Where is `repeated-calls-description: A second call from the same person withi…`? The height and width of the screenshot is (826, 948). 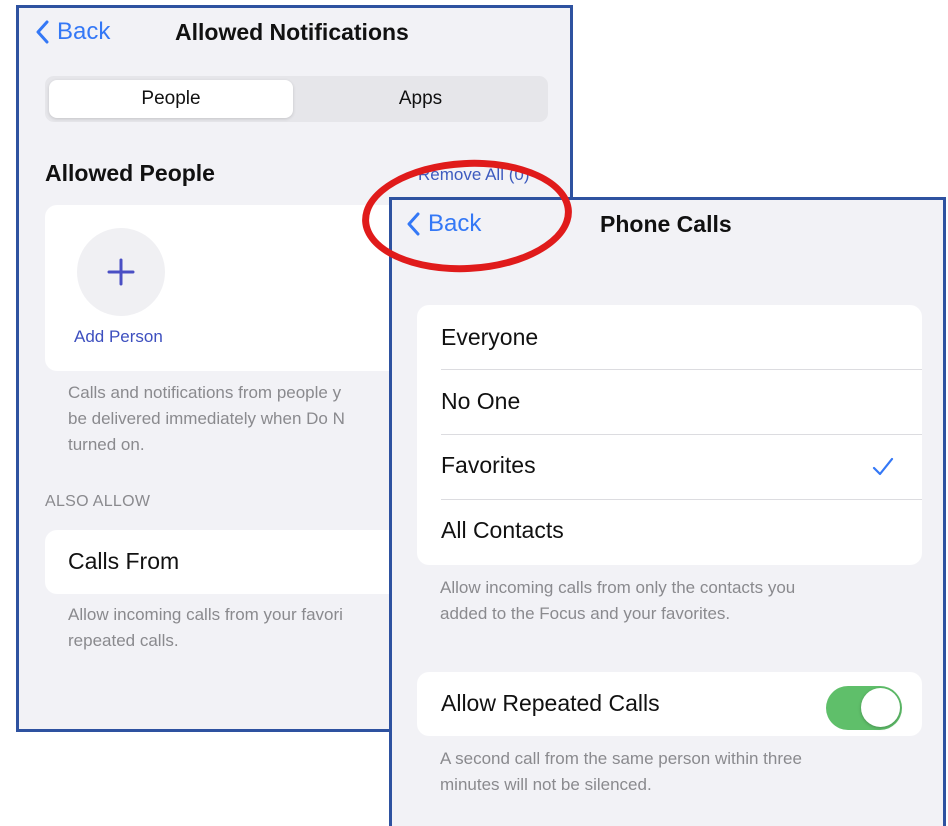
repeated-calls-description: A second call from the same person withi… is located at coordinates (621, 771).